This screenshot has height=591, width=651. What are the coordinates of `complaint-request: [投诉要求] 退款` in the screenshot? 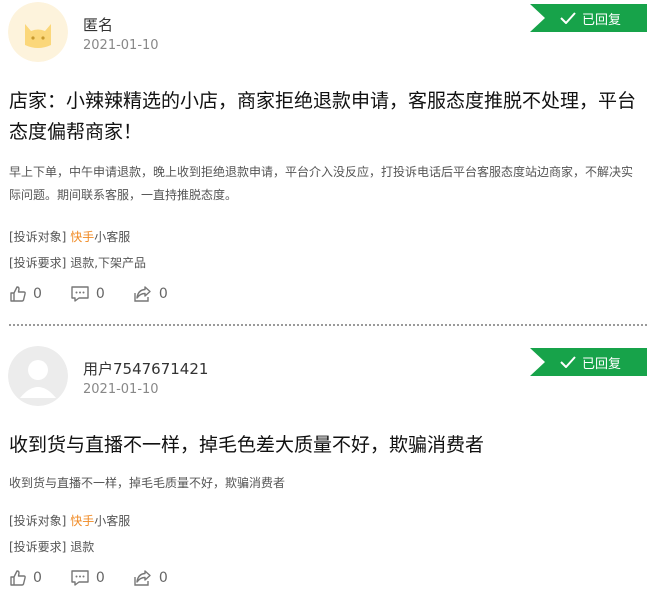 It's located at (51, 547).